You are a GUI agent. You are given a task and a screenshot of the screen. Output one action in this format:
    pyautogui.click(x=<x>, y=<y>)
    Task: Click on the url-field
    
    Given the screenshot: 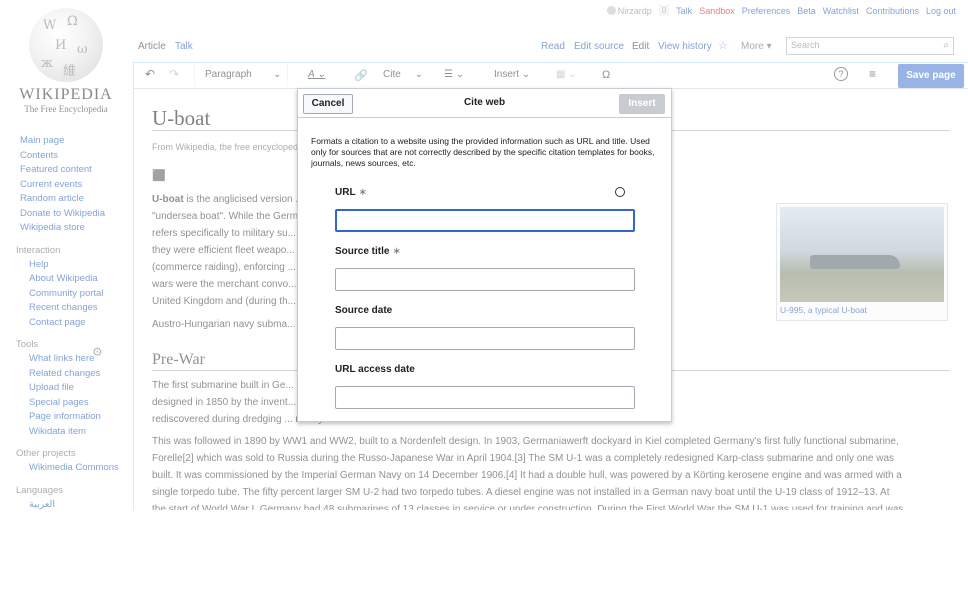 What is the action you would take?
    pyautogui.click(x=485, y=220)
    